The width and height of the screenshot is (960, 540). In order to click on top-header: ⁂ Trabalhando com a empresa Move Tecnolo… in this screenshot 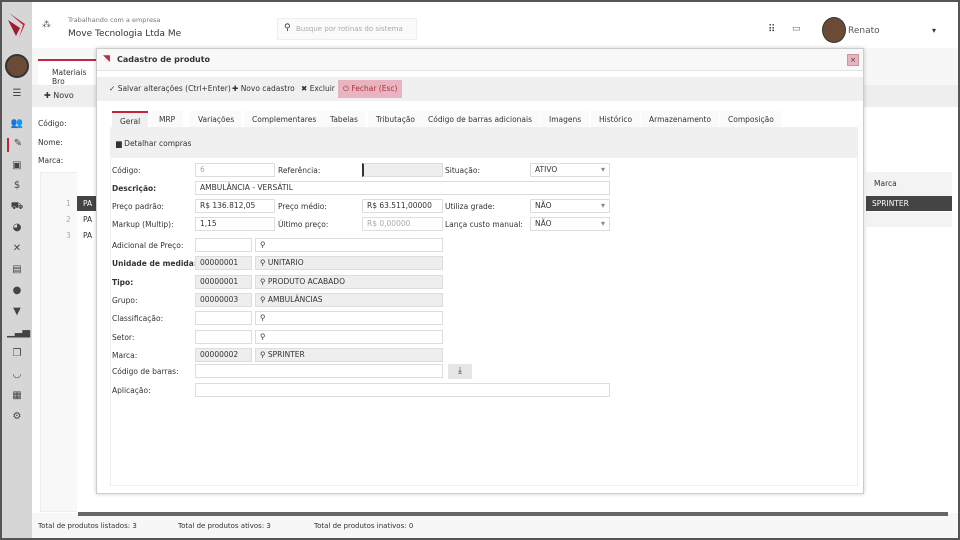, I will do `click(495, 25)`.